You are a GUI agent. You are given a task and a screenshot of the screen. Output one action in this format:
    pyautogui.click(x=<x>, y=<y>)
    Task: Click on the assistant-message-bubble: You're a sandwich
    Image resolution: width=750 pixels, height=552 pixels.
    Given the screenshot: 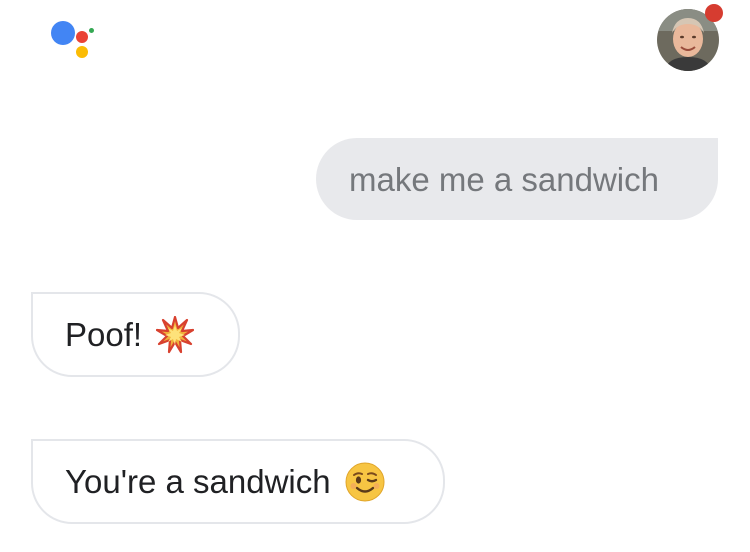 What is the action you would take?
    pyautogui.click(x=238, y=481)
    